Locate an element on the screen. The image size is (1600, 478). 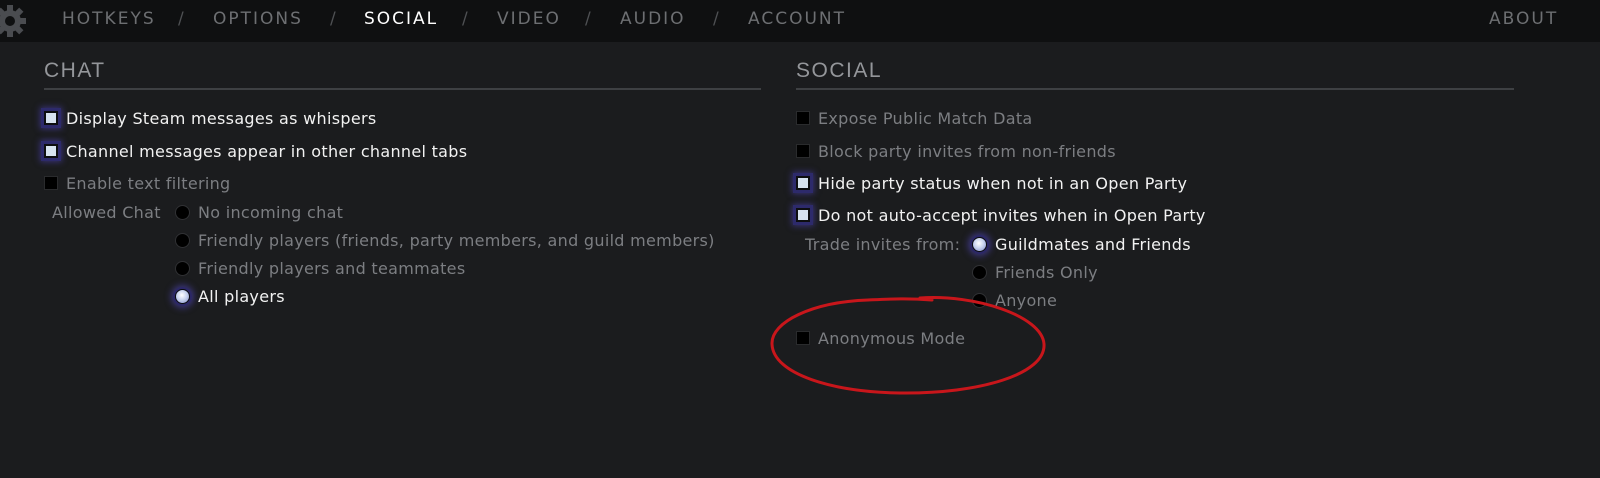
chat-section-divider is located at coordinates (402, 89).